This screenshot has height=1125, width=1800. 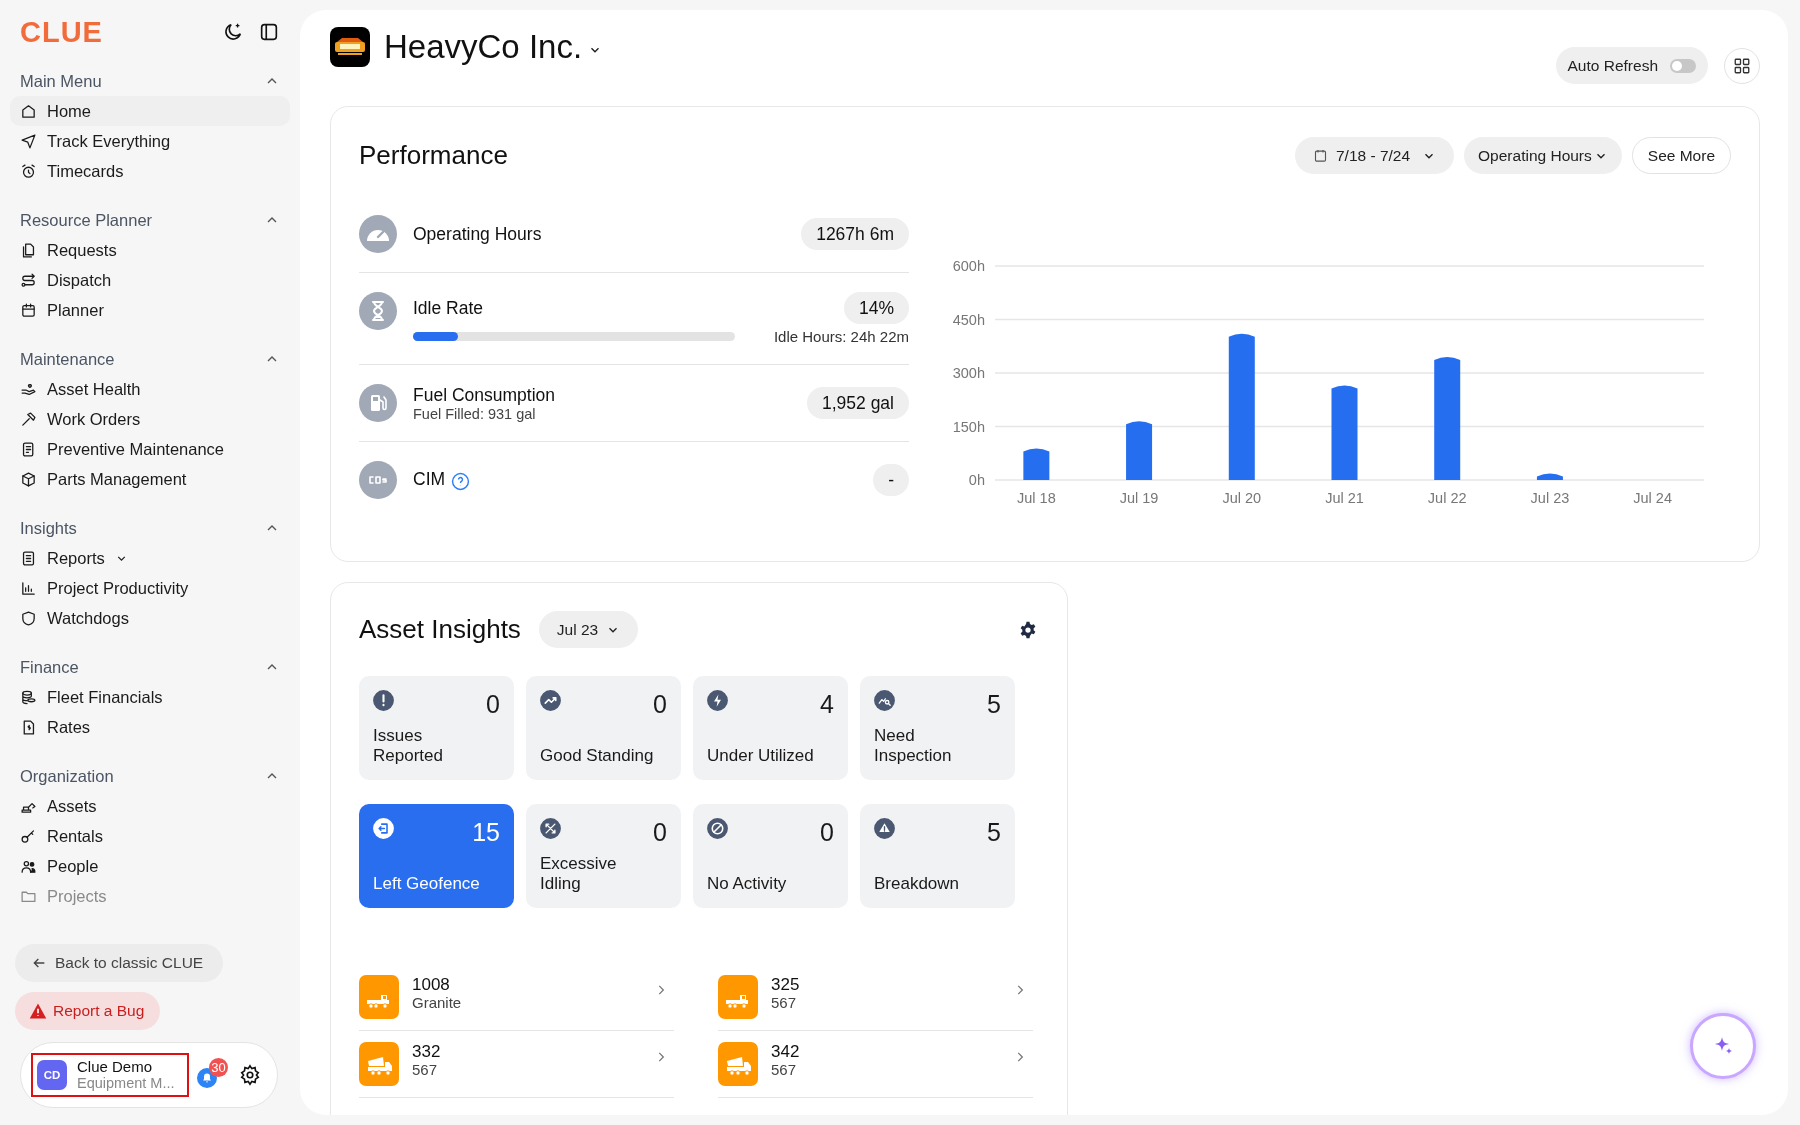 What do you see at coordinates (427, 884) in the screenshot?
I see `tile-label: Left Geofence` at bounding box center [427, 884].